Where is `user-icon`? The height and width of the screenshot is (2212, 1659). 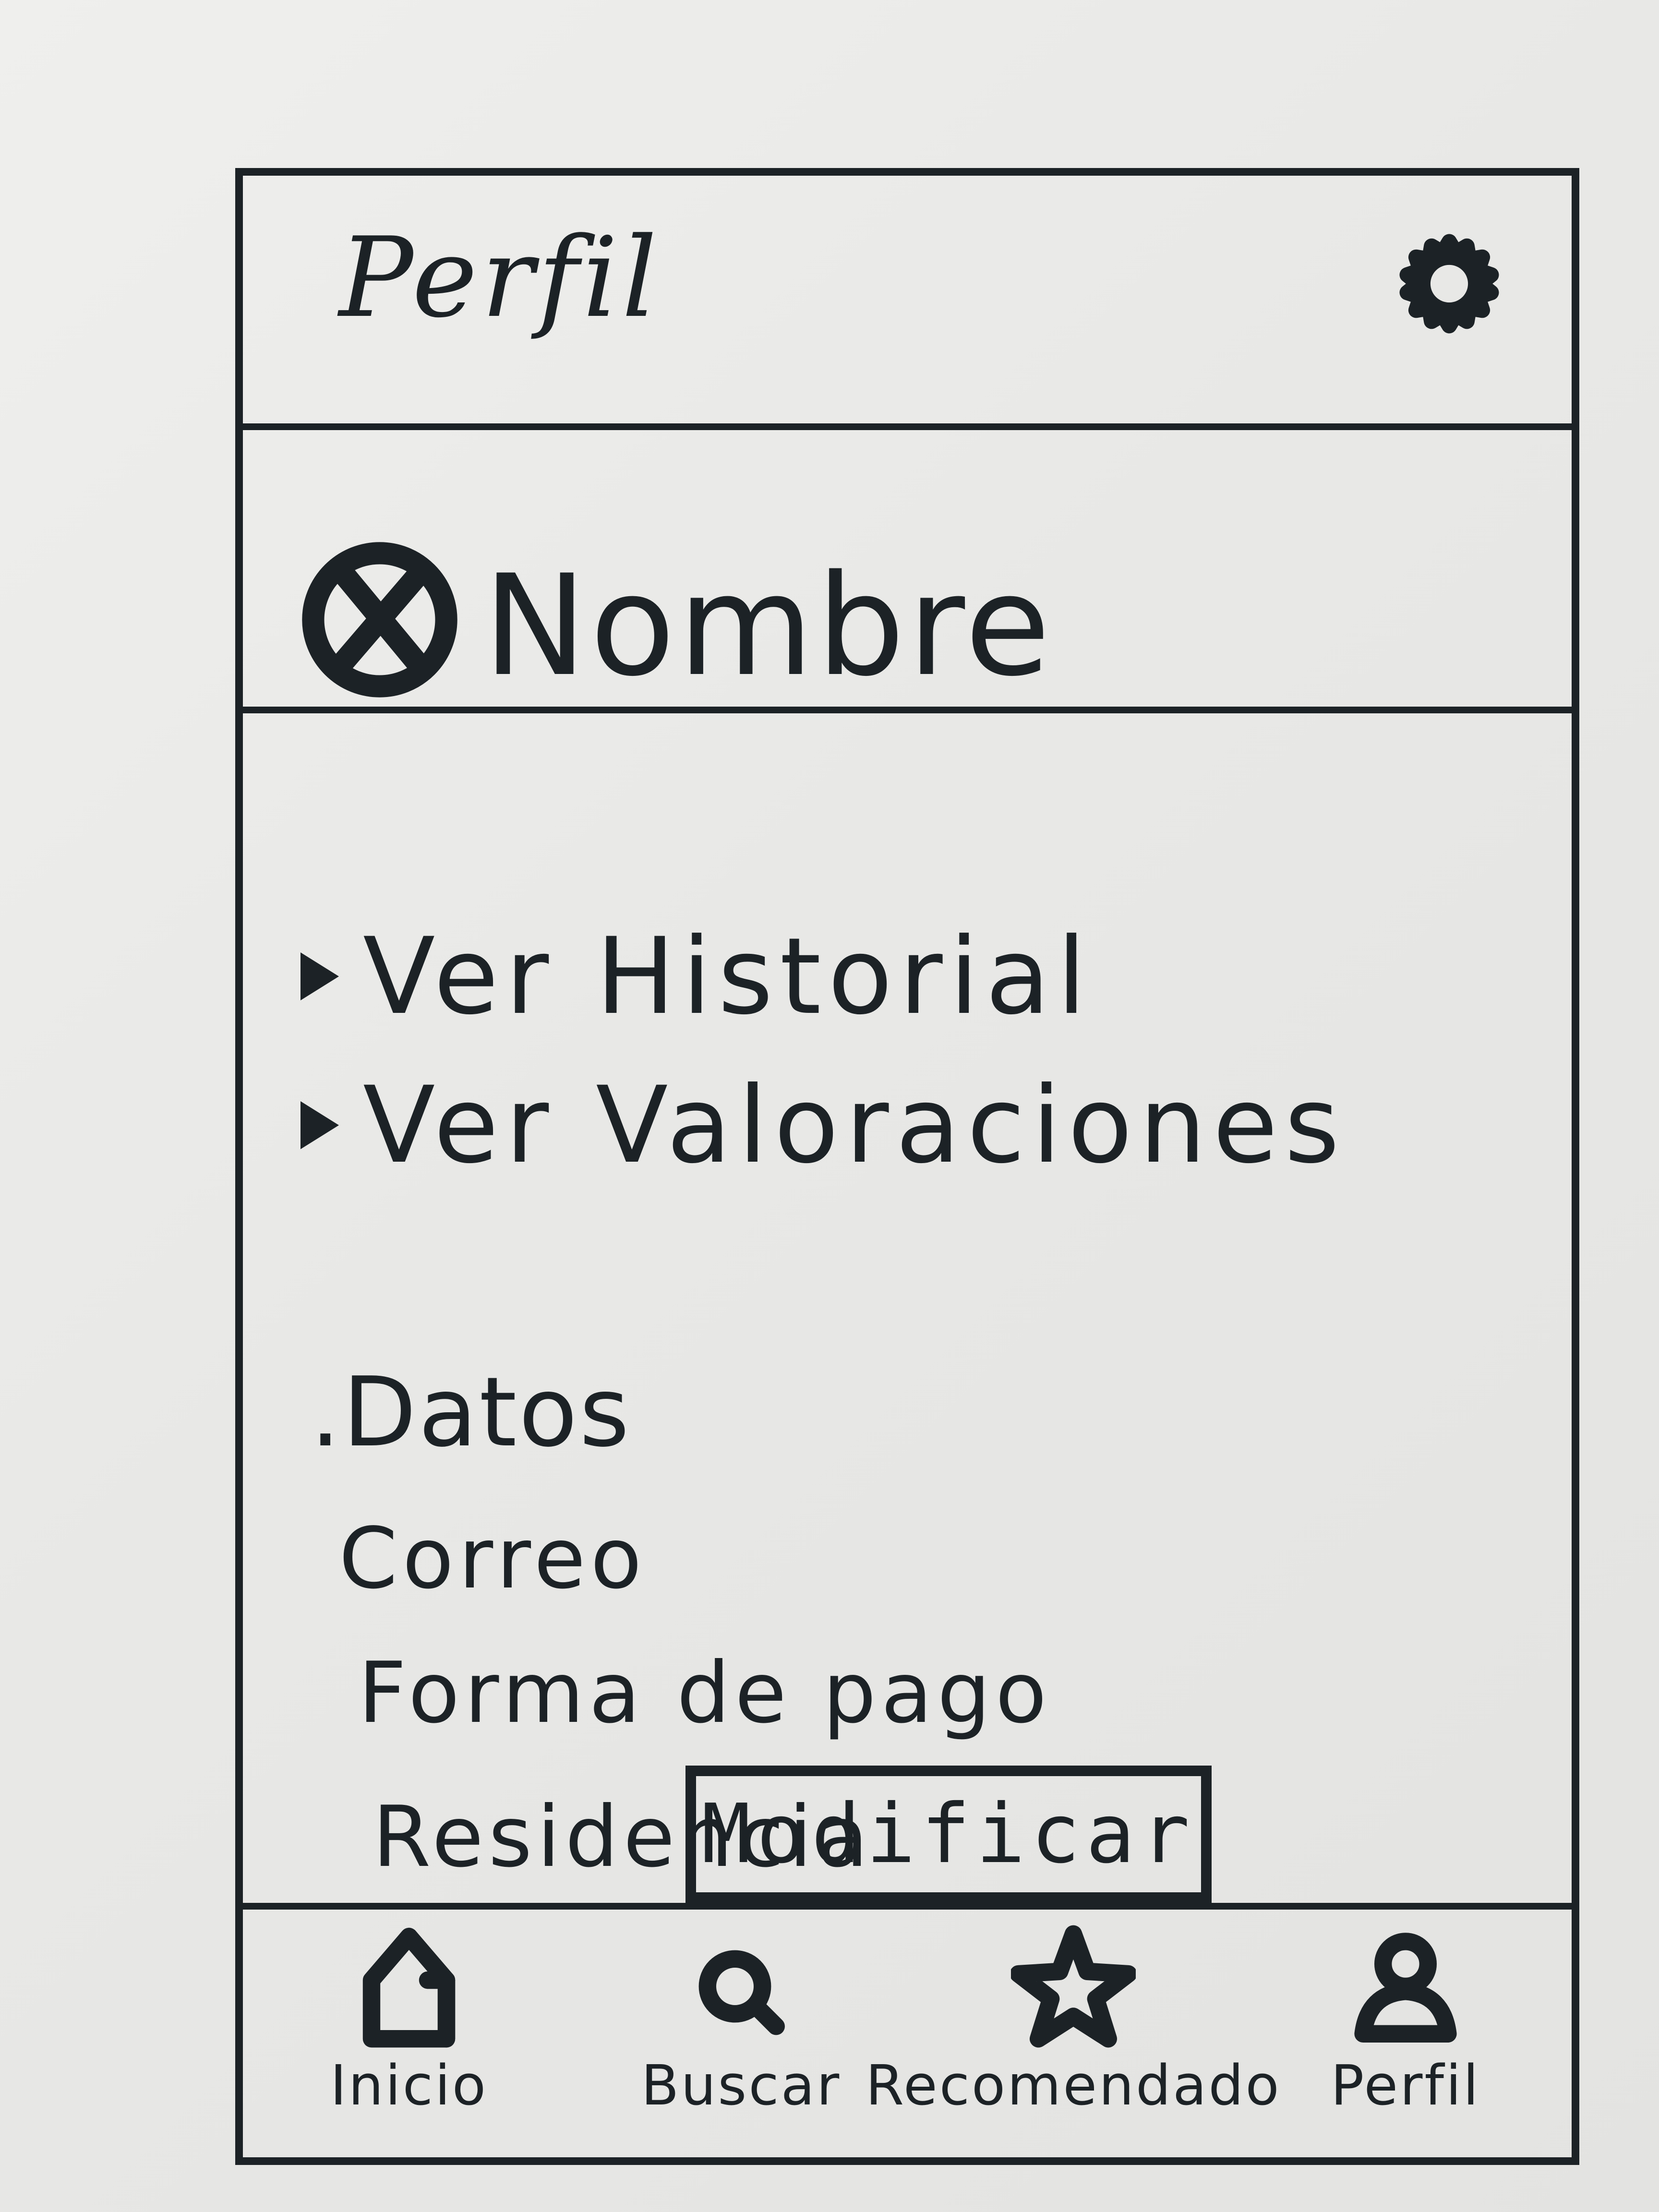 user-icon is located at coordinates (1405, 1988).